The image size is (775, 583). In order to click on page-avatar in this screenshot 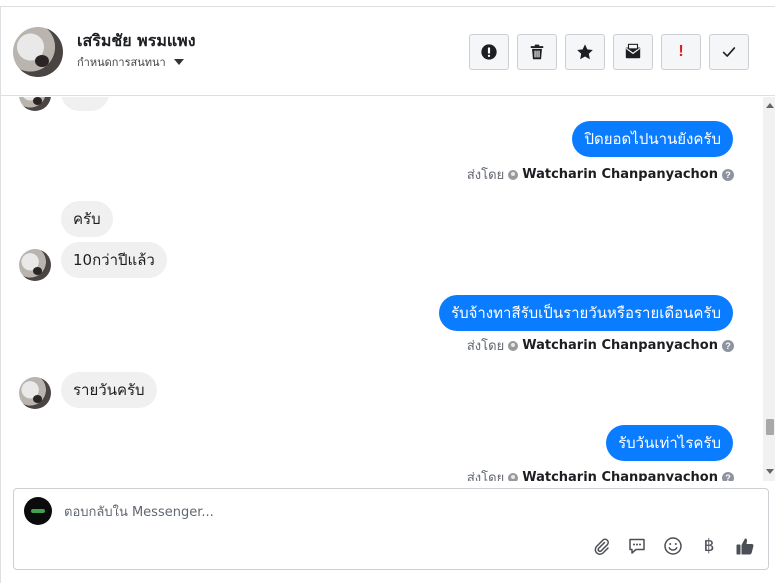, I will do `click(38, 511)`.